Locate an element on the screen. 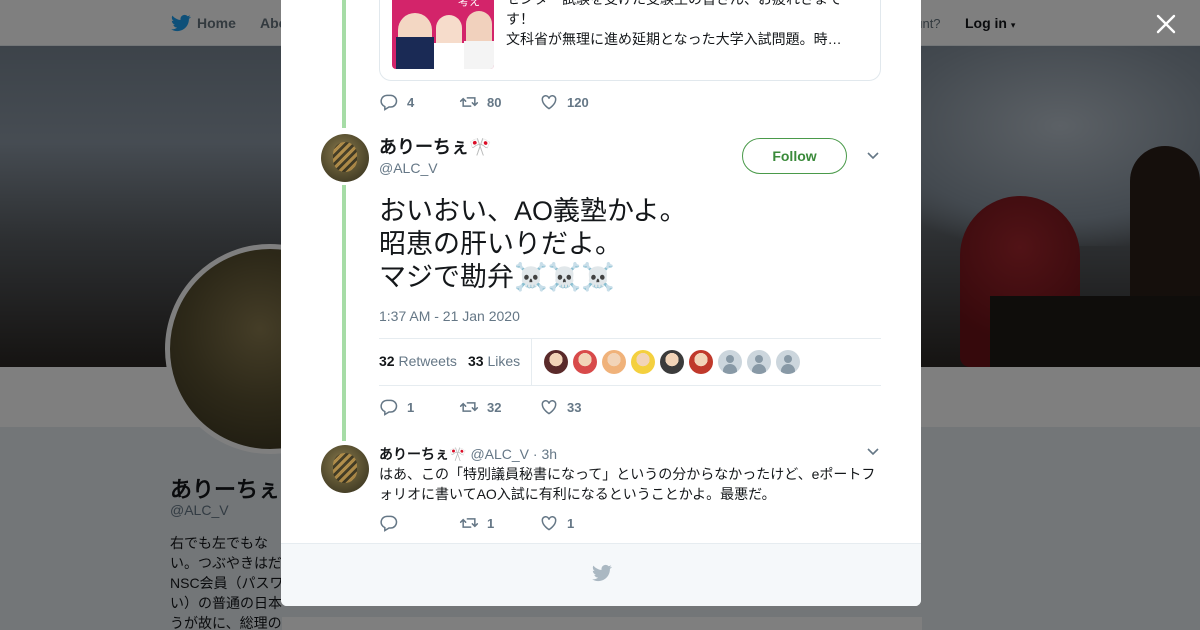 This screenshot has height=630, width=1200. tweet-actions: 4 80 120 is located at coordinates (484, 102).